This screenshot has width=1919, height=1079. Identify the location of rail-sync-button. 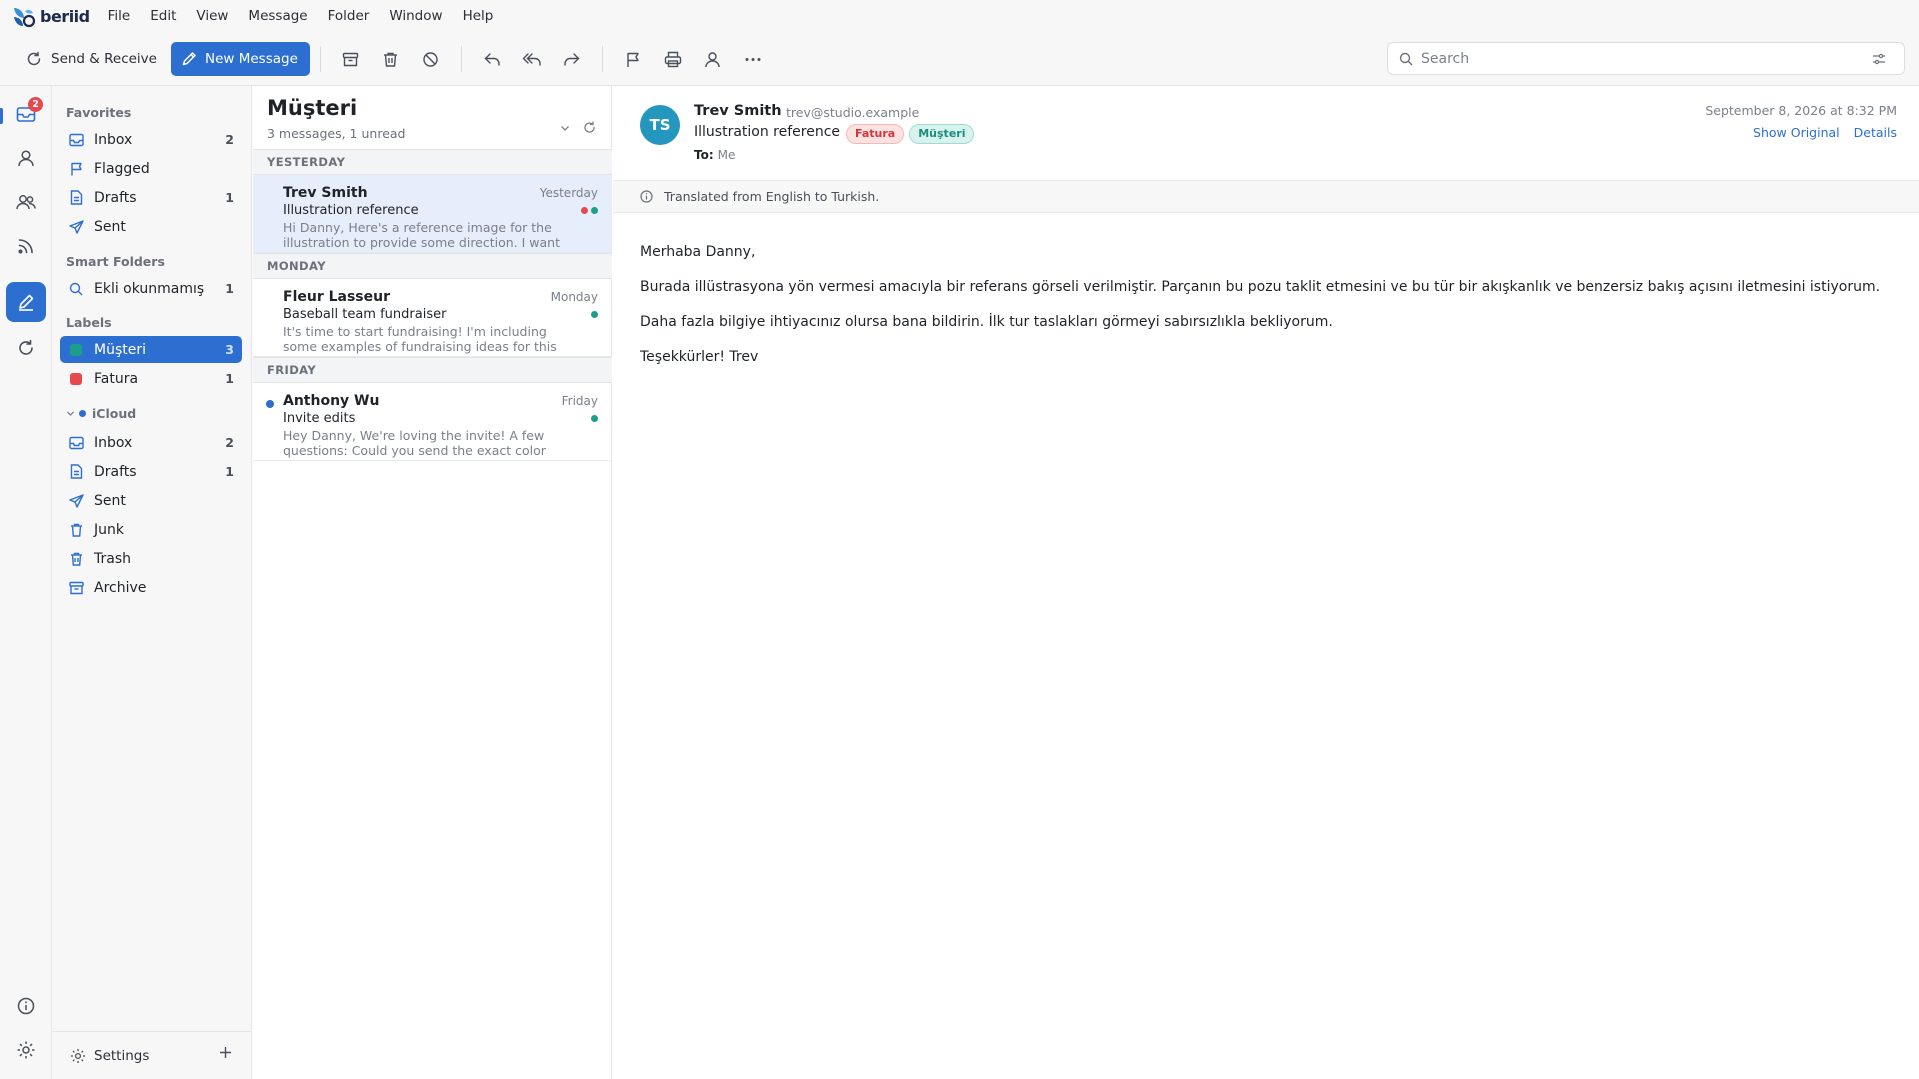
(26, 348).